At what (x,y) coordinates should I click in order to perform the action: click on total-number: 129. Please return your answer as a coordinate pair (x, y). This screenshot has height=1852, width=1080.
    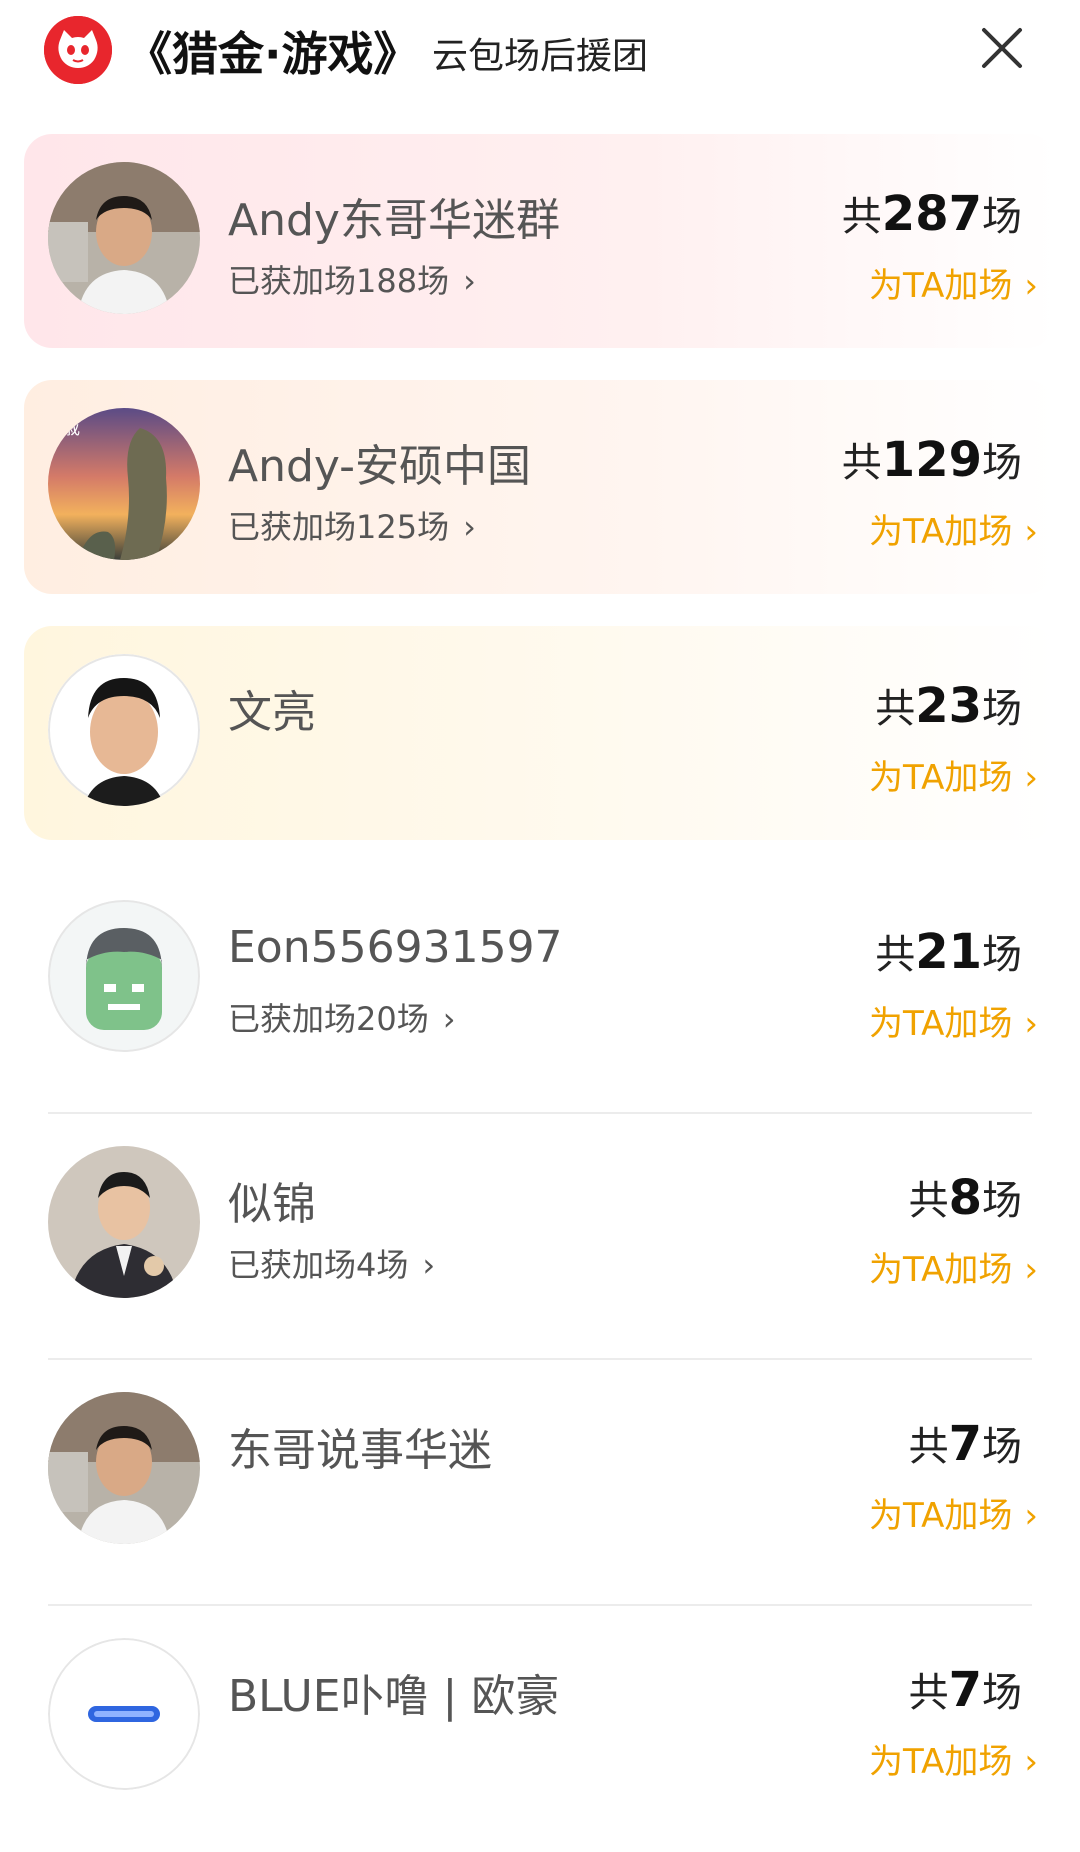
    Looking at the image, I should click on (931, 460).